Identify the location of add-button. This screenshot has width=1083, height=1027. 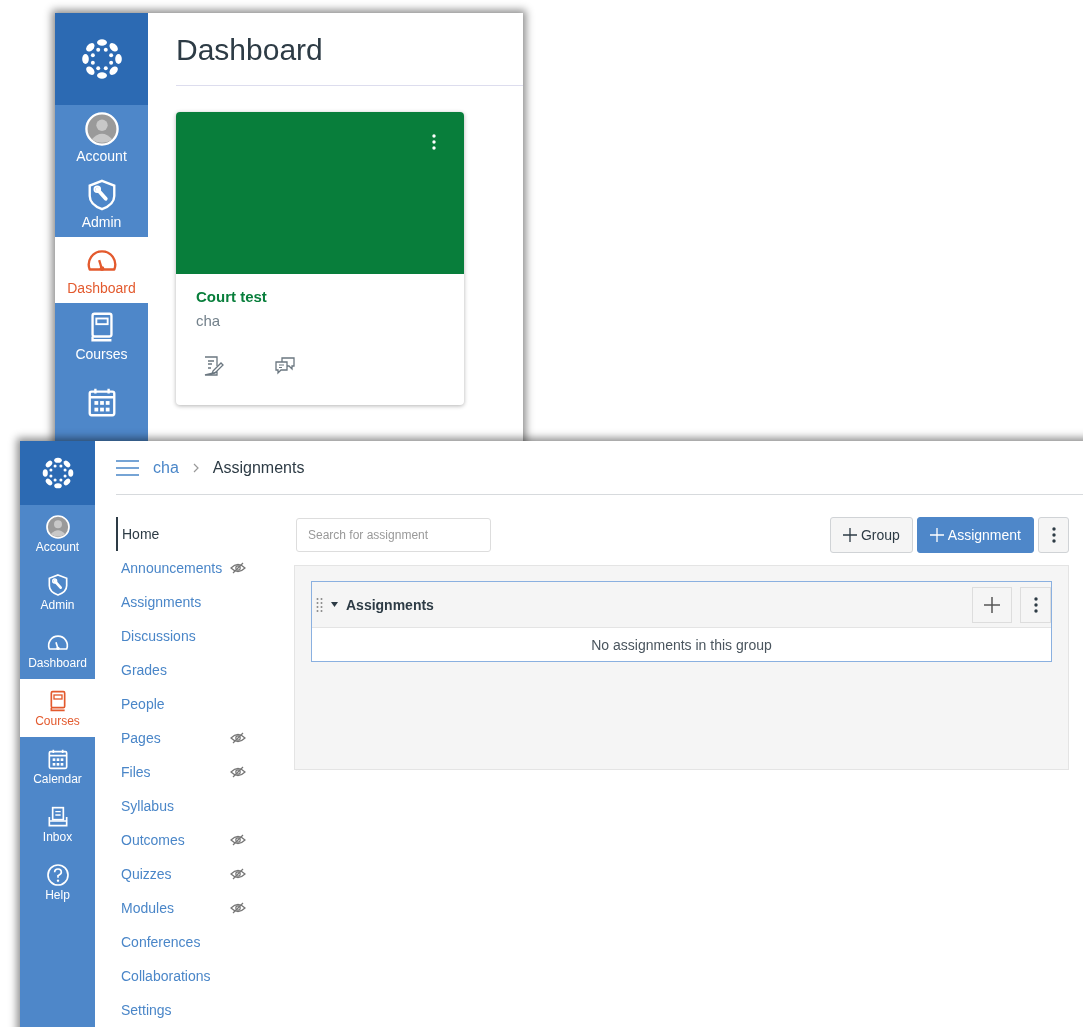
(992, 604).